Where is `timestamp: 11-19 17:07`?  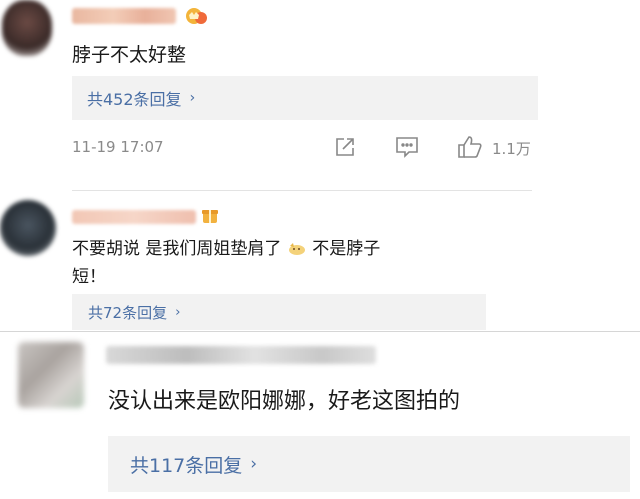 timestamp: 11-19 17:07 is located at coordinates (118, 147).